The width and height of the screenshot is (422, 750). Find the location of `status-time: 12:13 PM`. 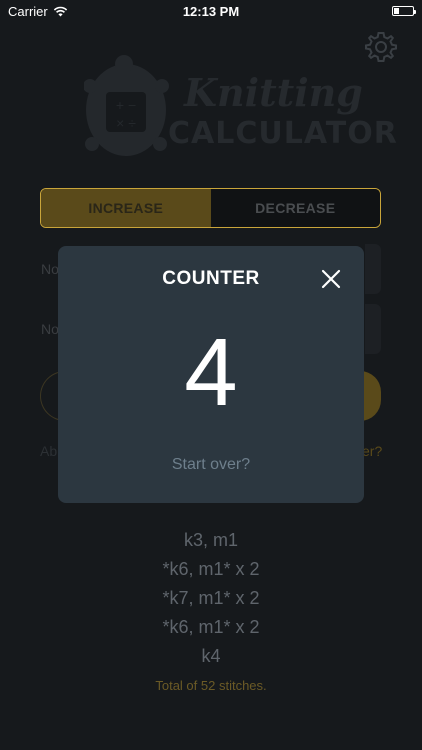

status-time: 12:13 PM is located at coordinates (211, 11).